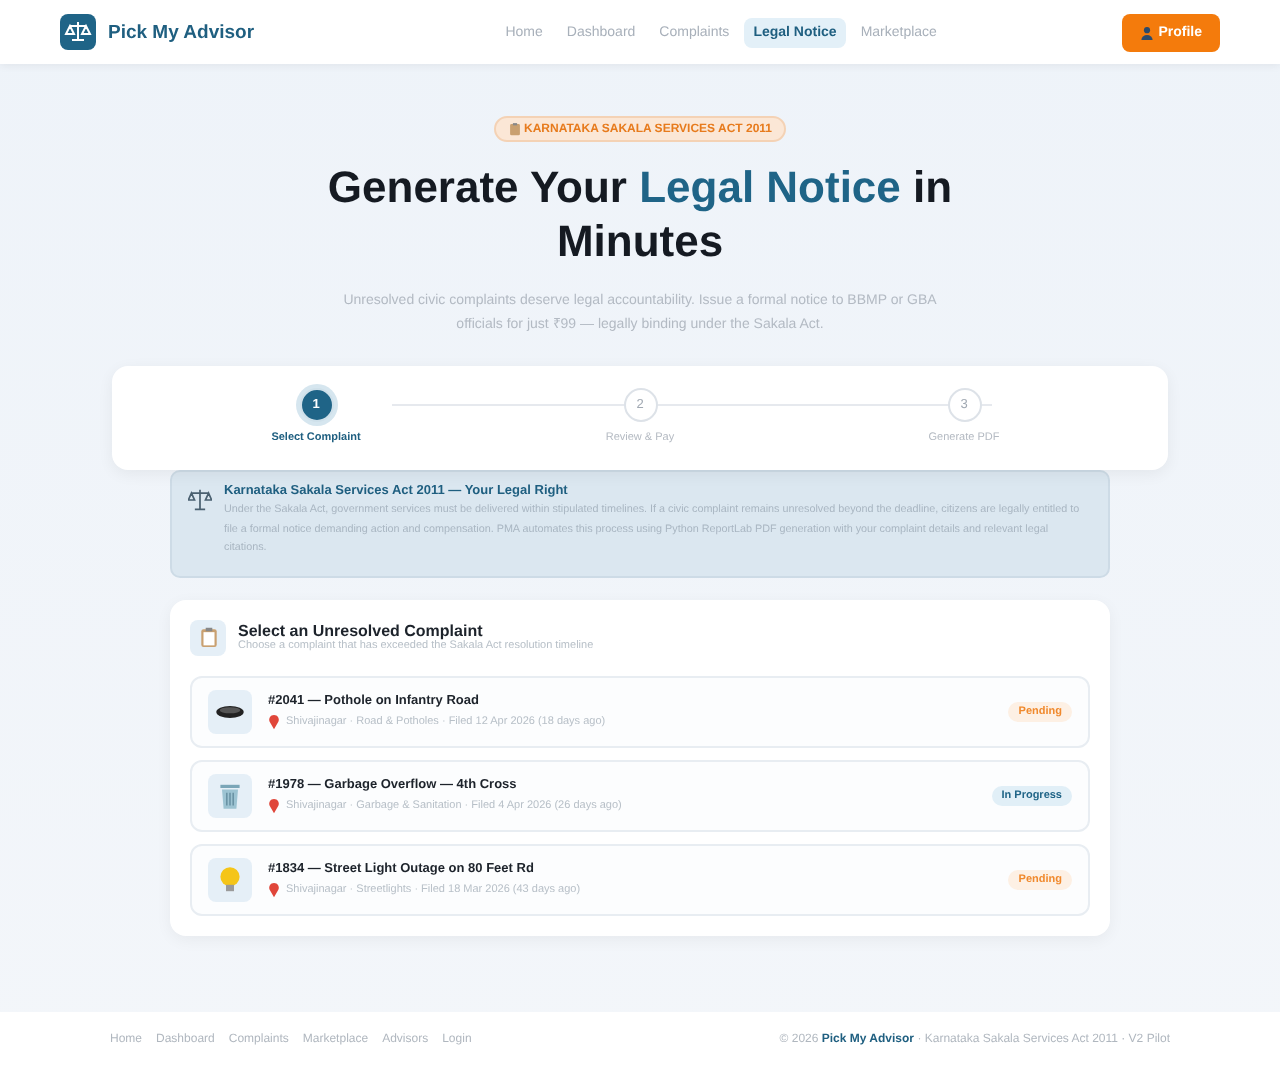 The image size is (1280, 1068). Describe the element at coordinates (200, 500) in the screenshot. I see `scales-icon` at that location.